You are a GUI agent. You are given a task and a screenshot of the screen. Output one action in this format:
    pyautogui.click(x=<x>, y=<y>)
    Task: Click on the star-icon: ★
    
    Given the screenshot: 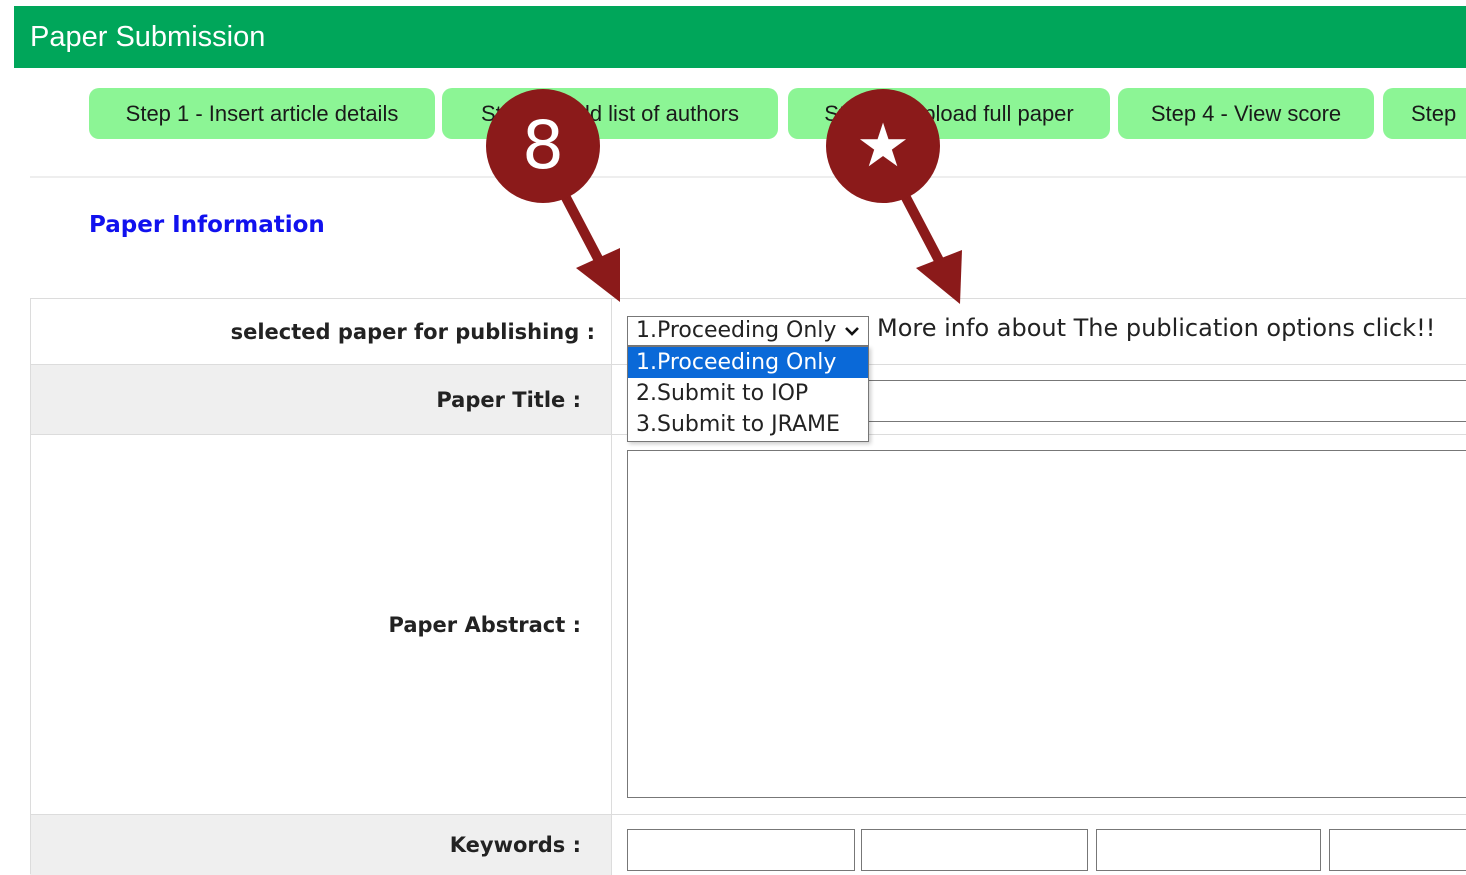 What is the action you would take?
    pyautogui.click(x=883, y=146)
    